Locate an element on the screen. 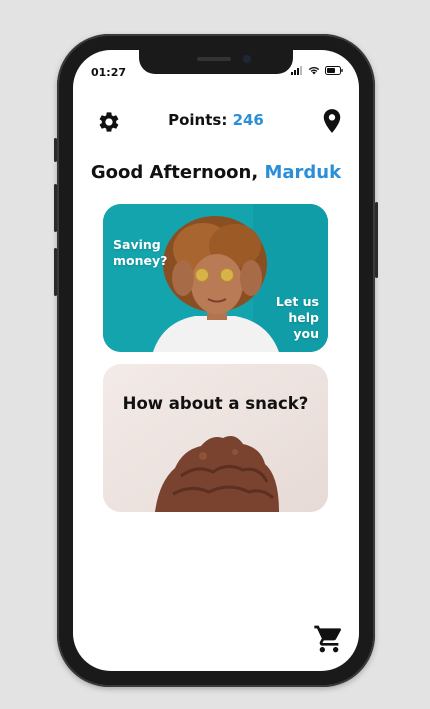 This screenshot has width=430, height=709. map-pin-icon is located at coordinates (332, 121).